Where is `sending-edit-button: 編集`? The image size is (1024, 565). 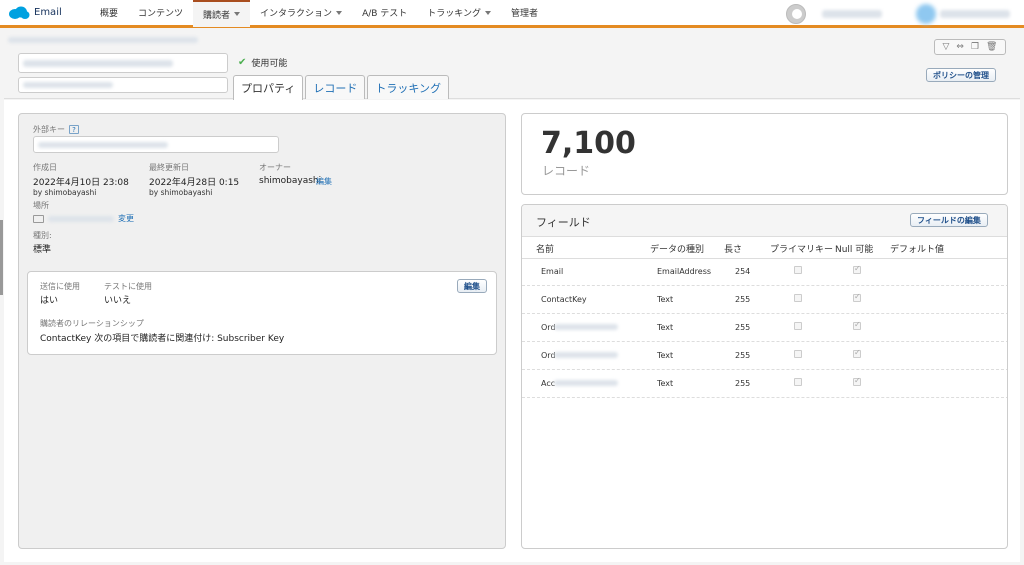 sending-edit-button: 編集 is located at coordinates (472, 286).